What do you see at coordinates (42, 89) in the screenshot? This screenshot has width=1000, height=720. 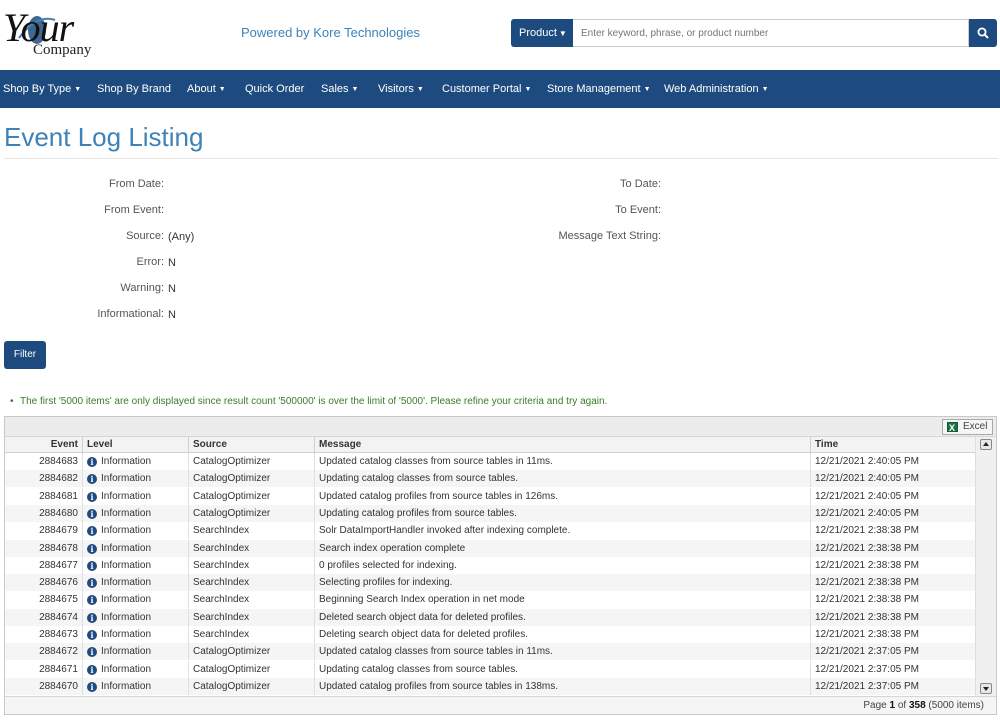 I see `nav-shop-by-type: Shop By Type ▼` at bounding box center [42, 89].